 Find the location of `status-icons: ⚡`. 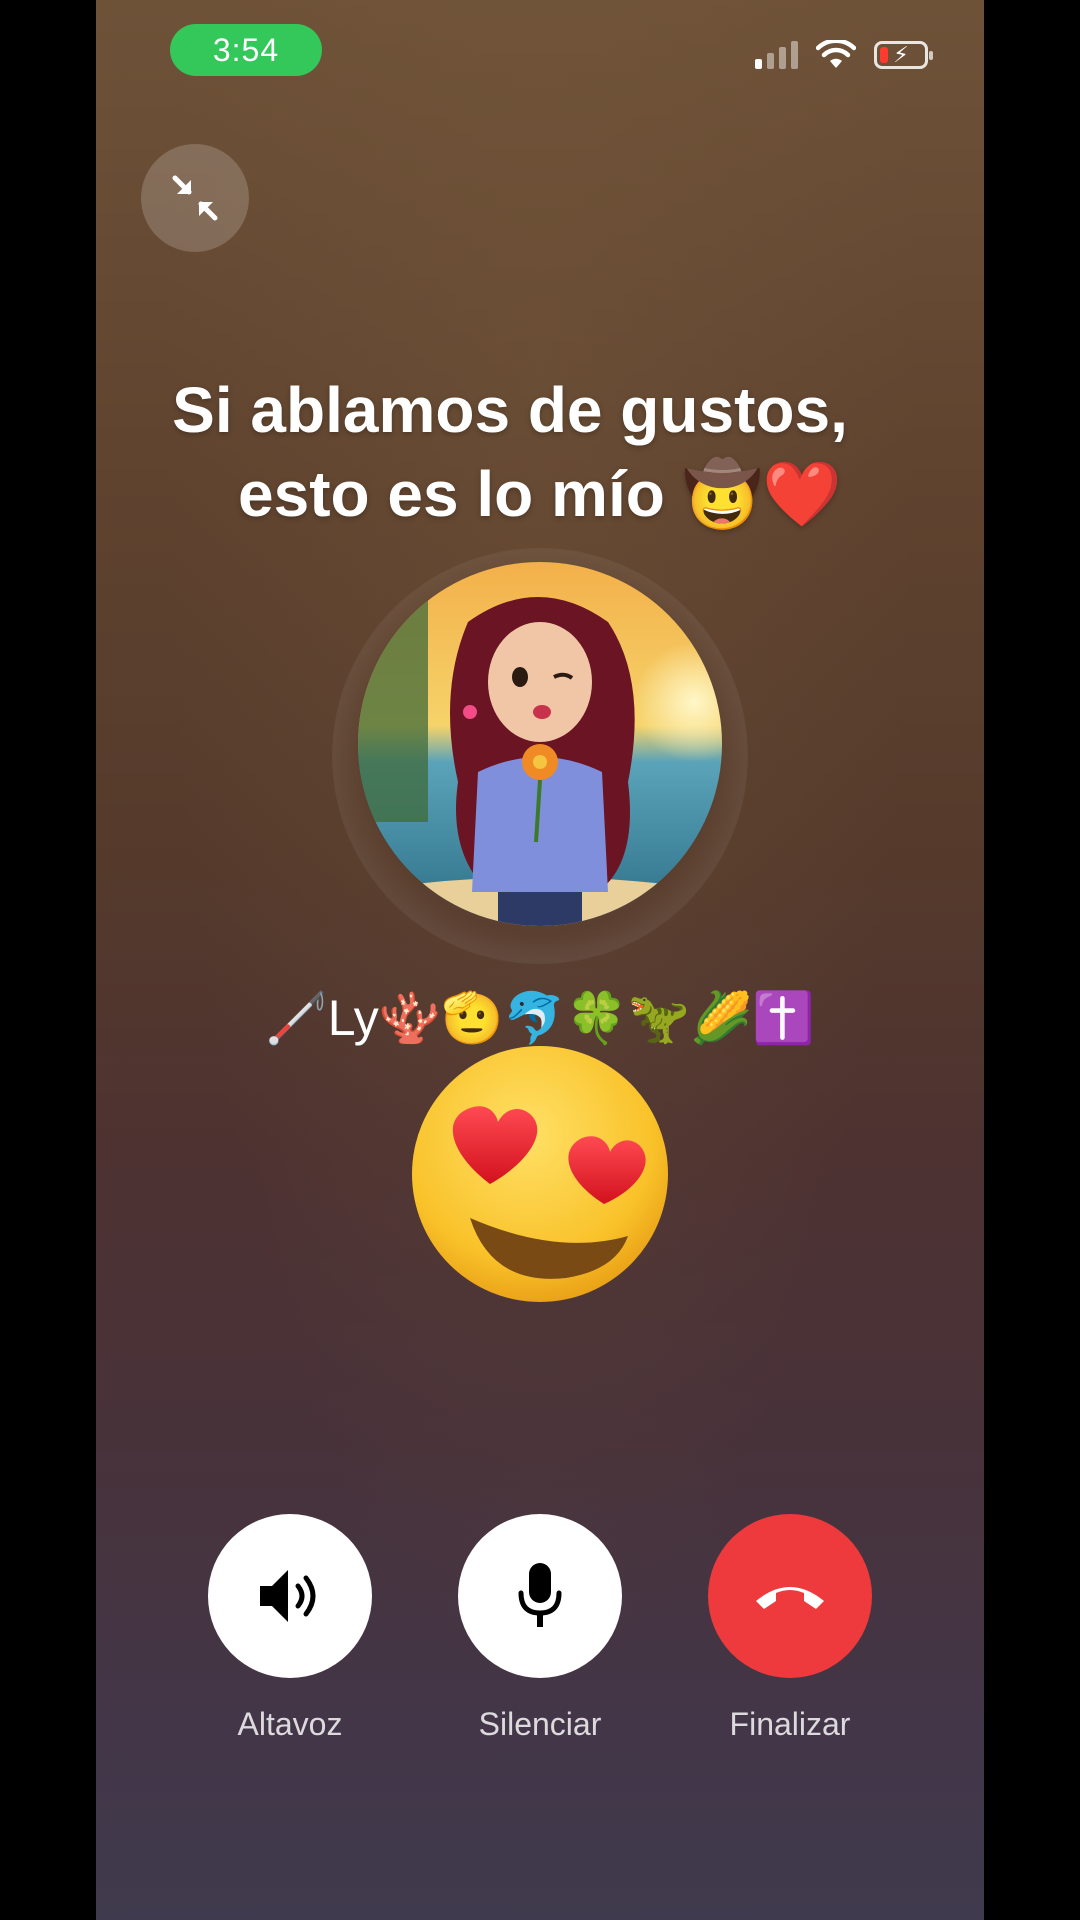

status-icons: ⚡ is located at coordinates (844, 55).